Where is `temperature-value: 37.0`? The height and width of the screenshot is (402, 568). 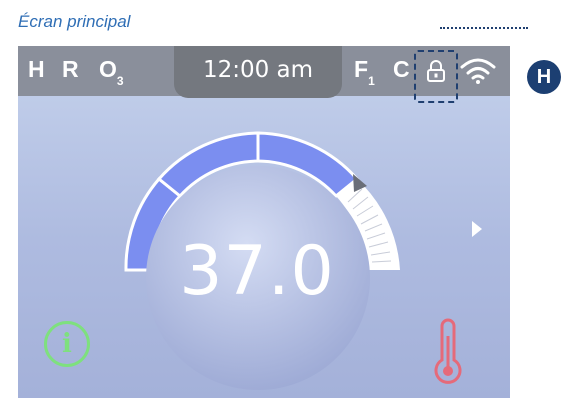
temperature-value: 37.0 is located at coordinates (257, 271).